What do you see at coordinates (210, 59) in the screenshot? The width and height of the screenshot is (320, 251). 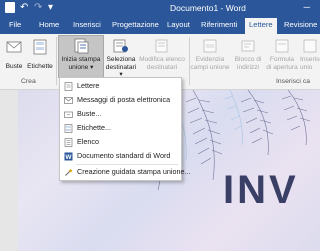 I see `evidenzia-label-line1: Evidenzia` at bounding box center [210, 59].